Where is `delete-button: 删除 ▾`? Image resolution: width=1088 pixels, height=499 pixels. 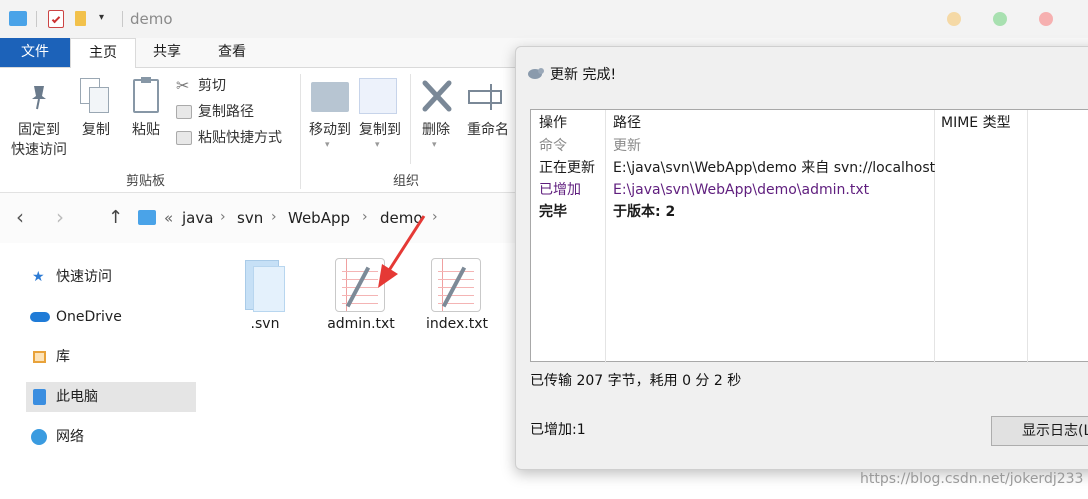 delete-button: 删除 ▾ is located at coordinates (436, 118).